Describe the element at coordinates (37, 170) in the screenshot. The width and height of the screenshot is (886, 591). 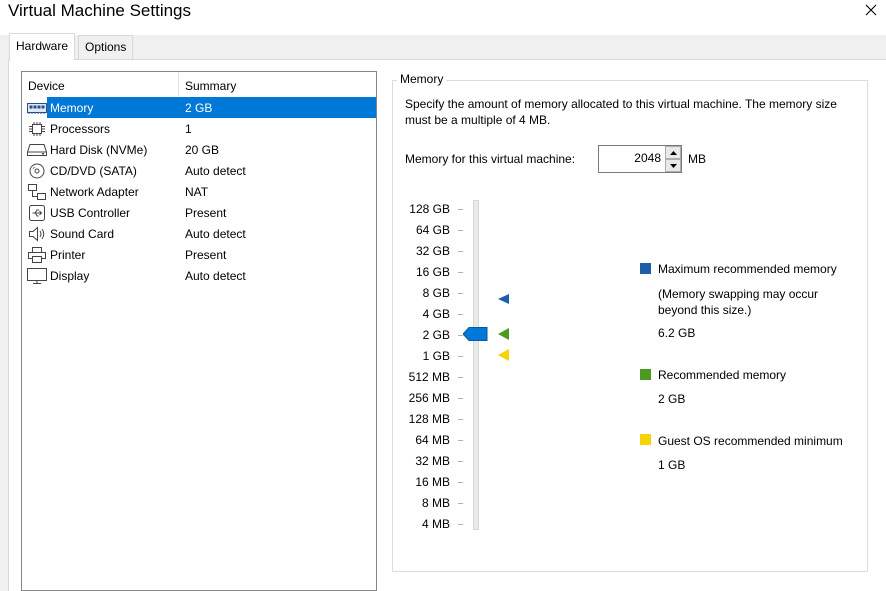
I see `cd-dvd-icon` at that location.